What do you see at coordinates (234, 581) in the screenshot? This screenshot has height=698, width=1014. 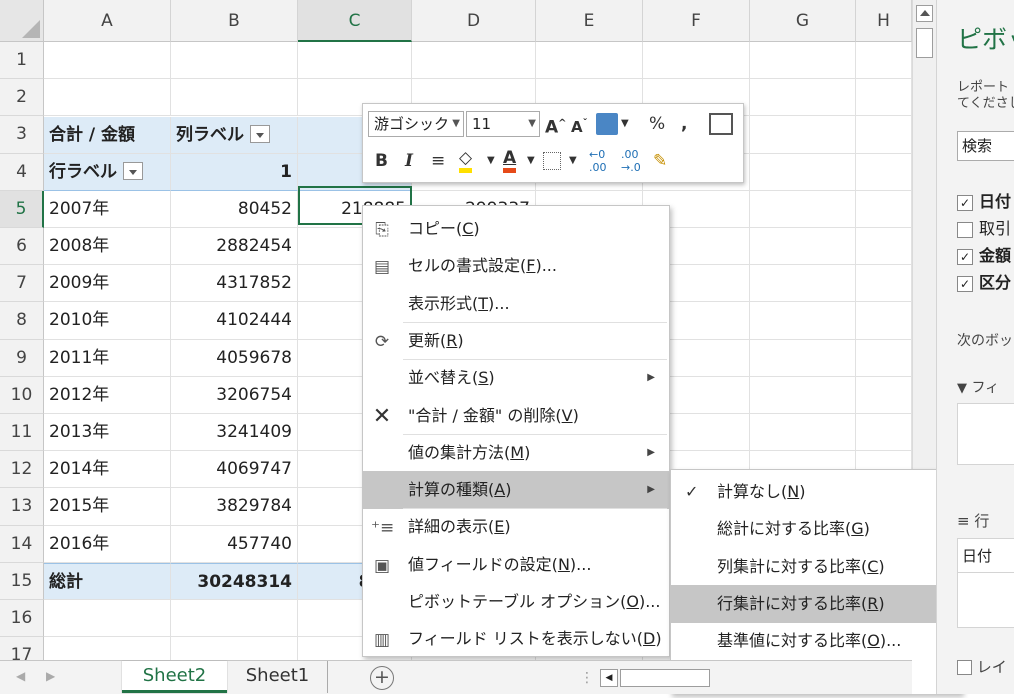 I see `pivot-total-b: 30248314` at bounding box center [234, 581].